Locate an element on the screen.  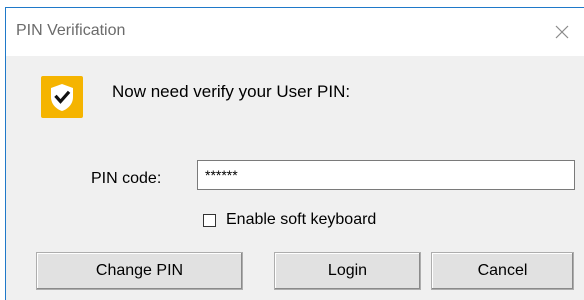
change-pin-button: Change PIN is located at coordinates (139, 271).